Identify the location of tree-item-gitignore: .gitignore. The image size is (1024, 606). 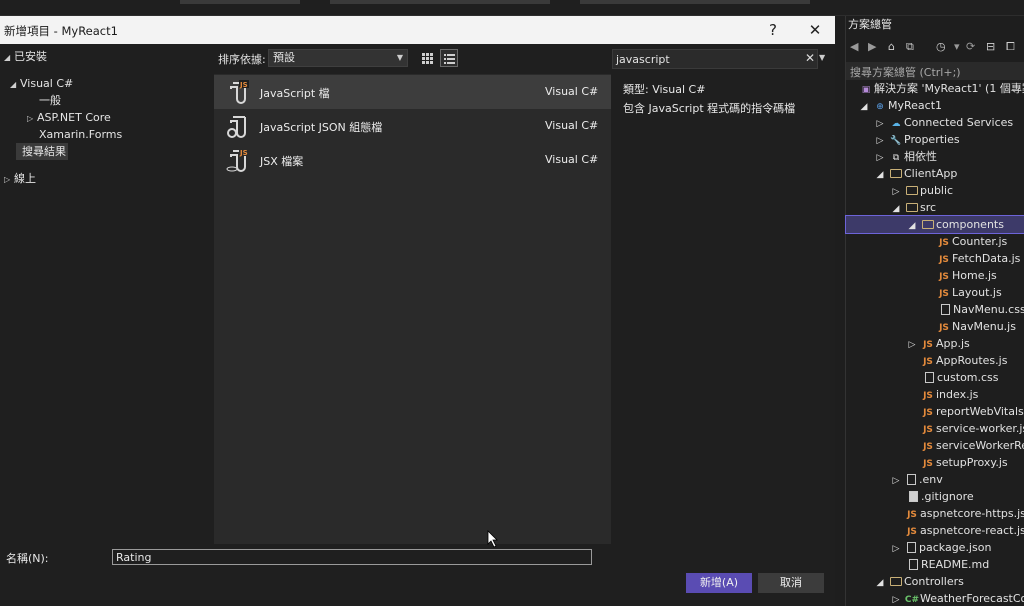
(935, 496).